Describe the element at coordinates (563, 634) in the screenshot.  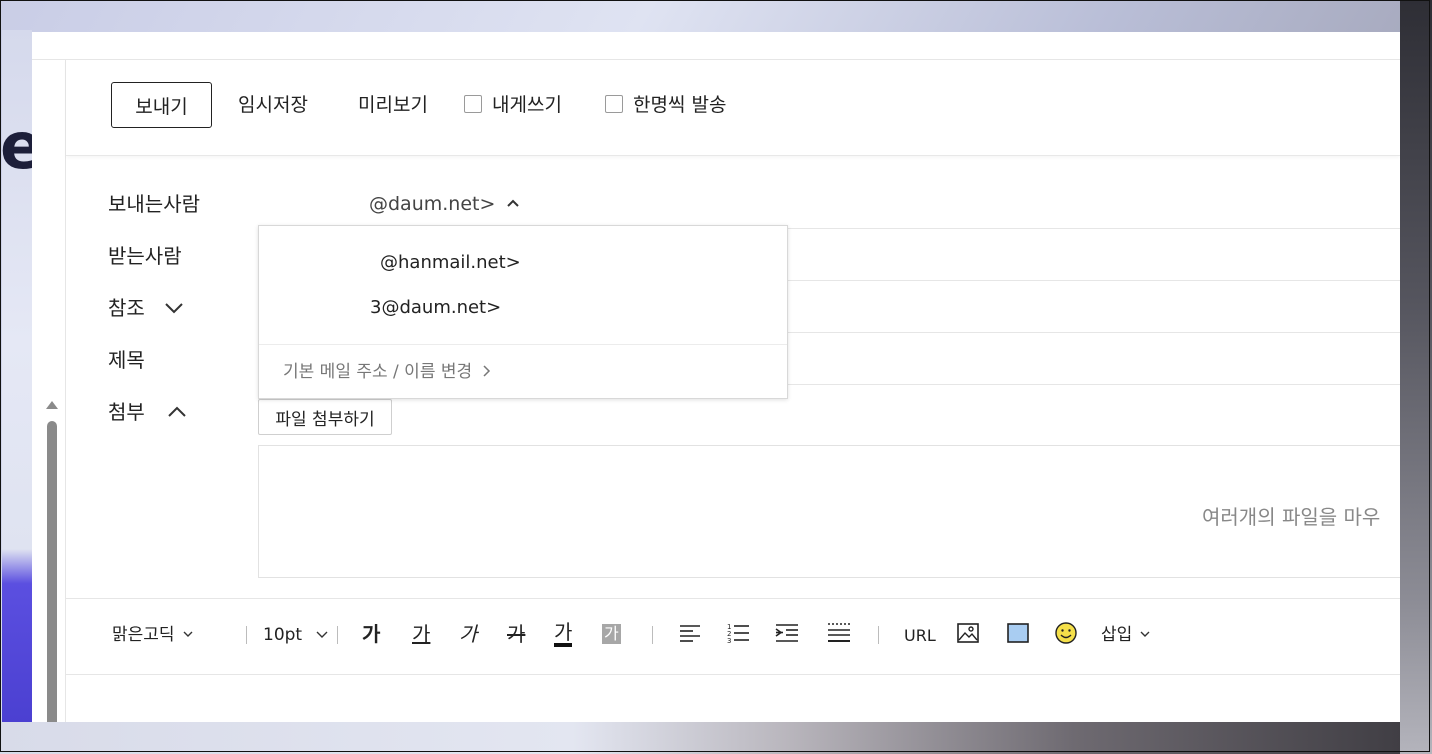
I see `font-color-button: 가` at that location.